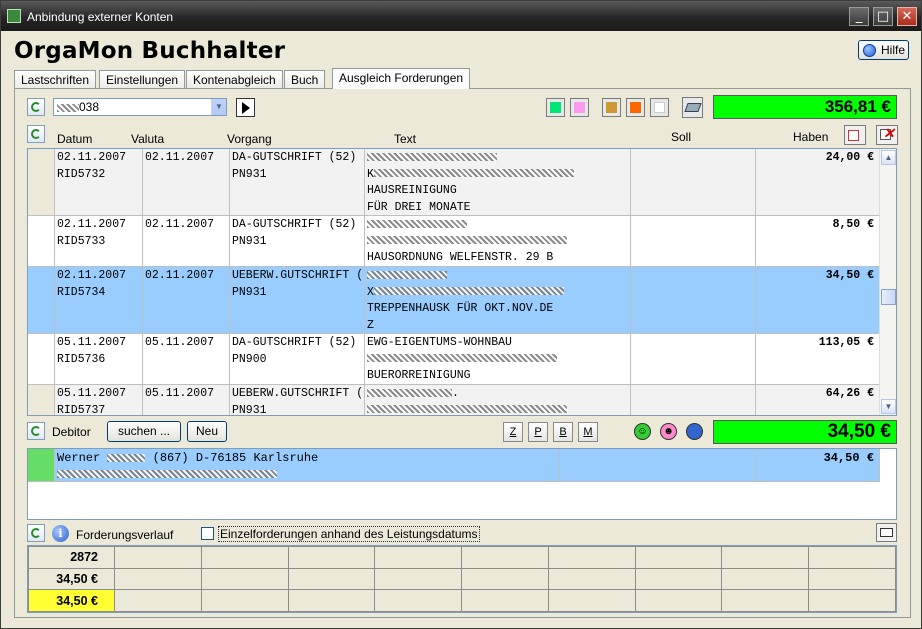 The image size is (922, 629). I want to click on close-button: ✕, so click(907, 16).